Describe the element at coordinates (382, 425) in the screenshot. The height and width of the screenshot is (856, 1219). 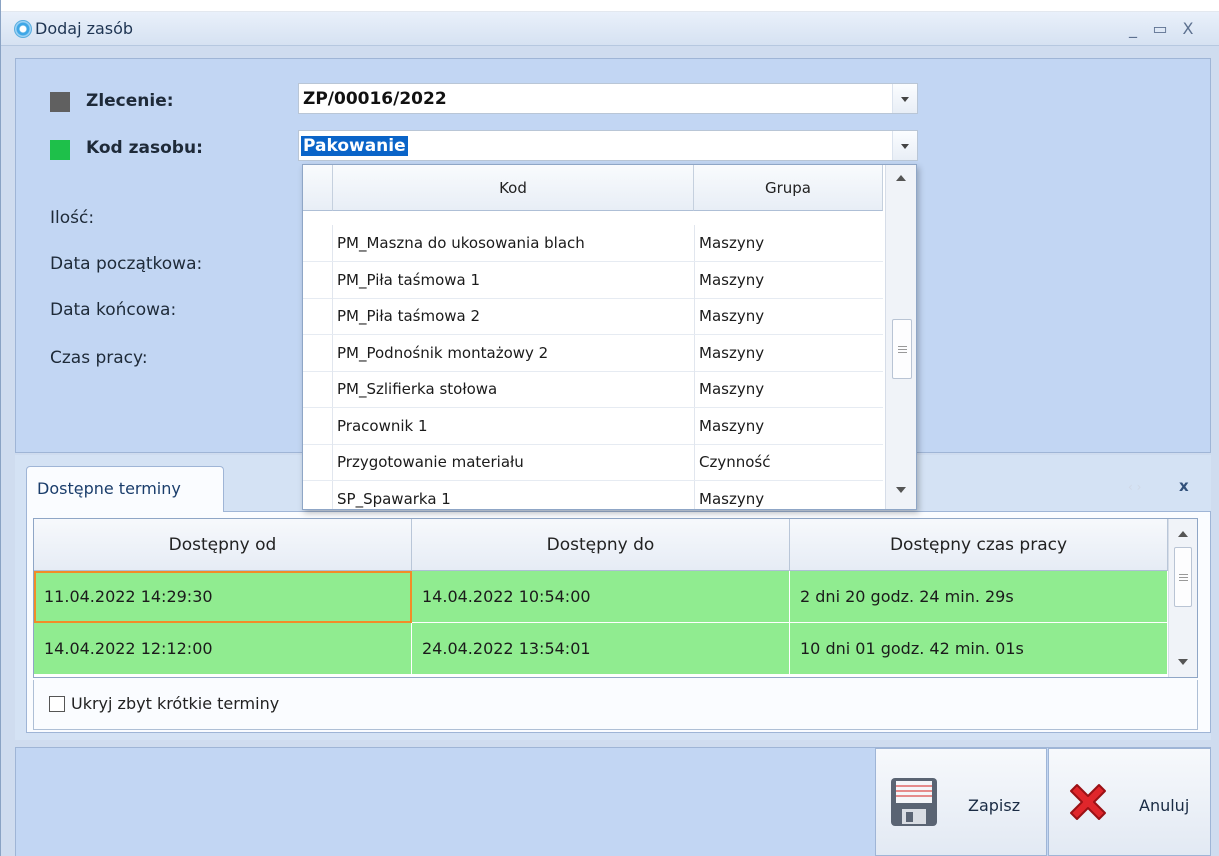
I see `kod-cell: Pracownik 1` at that location.